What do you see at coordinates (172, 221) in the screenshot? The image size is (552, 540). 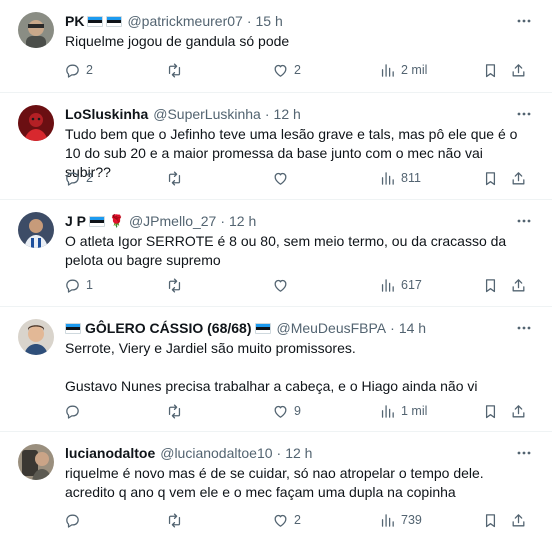 I see `user-handle: @JPmello_27` at bounding box center [172, 221].